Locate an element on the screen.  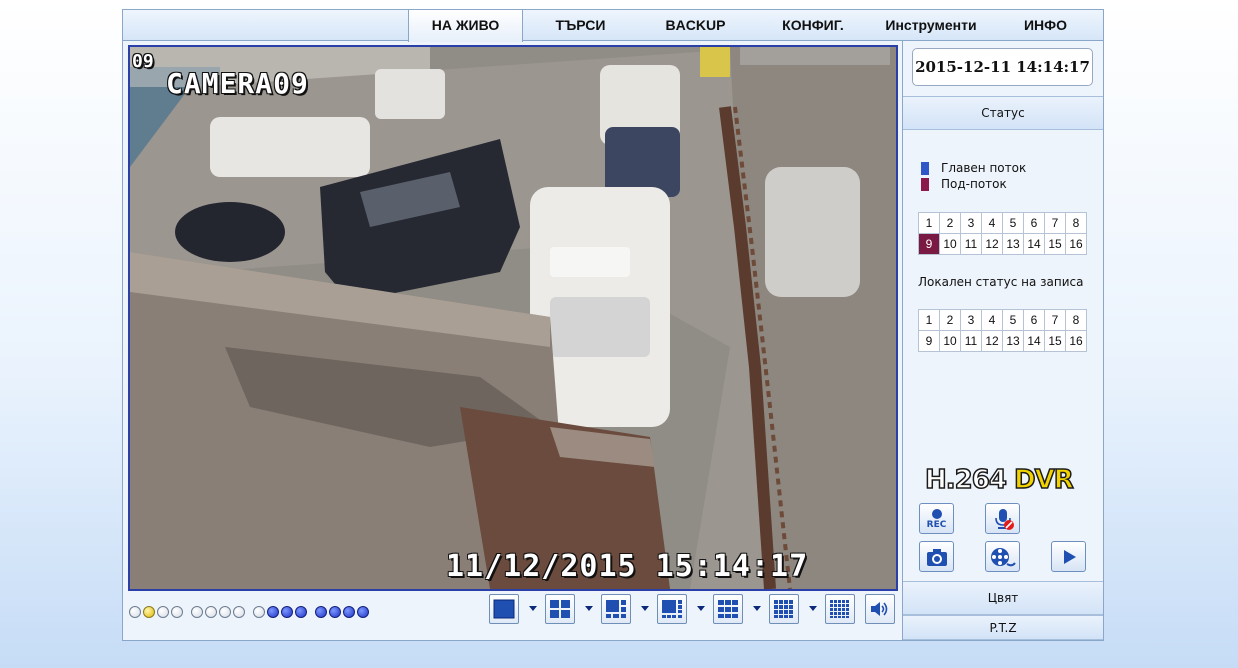
record-clip-button is located at coordinates (1002, 556).